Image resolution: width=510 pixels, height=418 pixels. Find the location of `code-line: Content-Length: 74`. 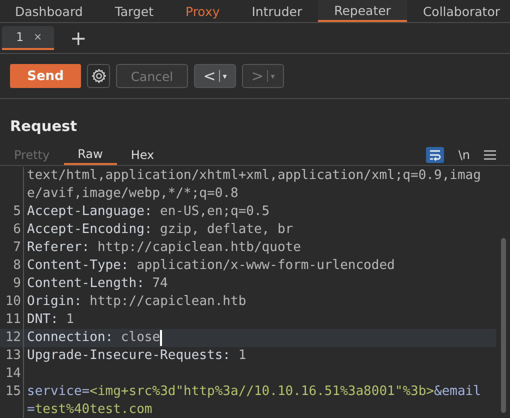

code-line: Content-Length: 74 is located at coordinates (97, 284).